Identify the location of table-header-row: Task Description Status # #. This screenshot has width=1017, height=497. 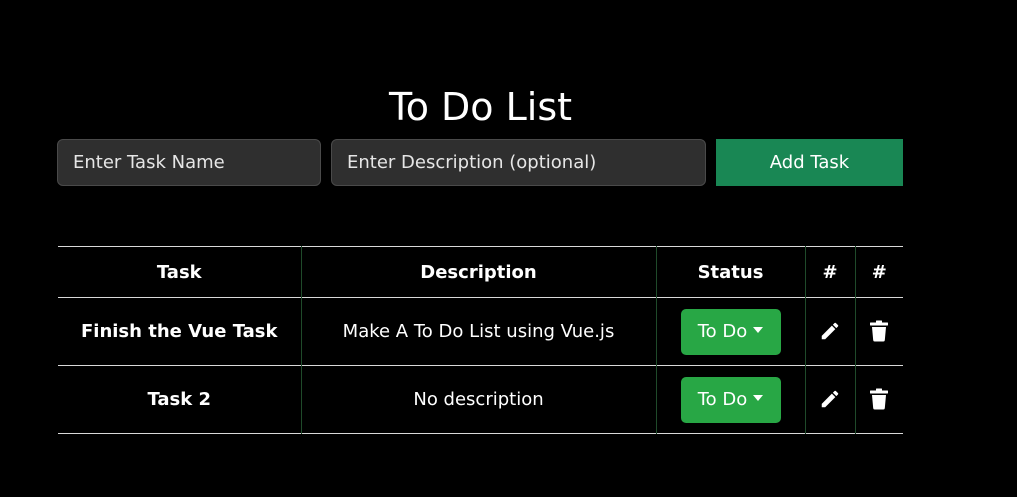
(480, 272).